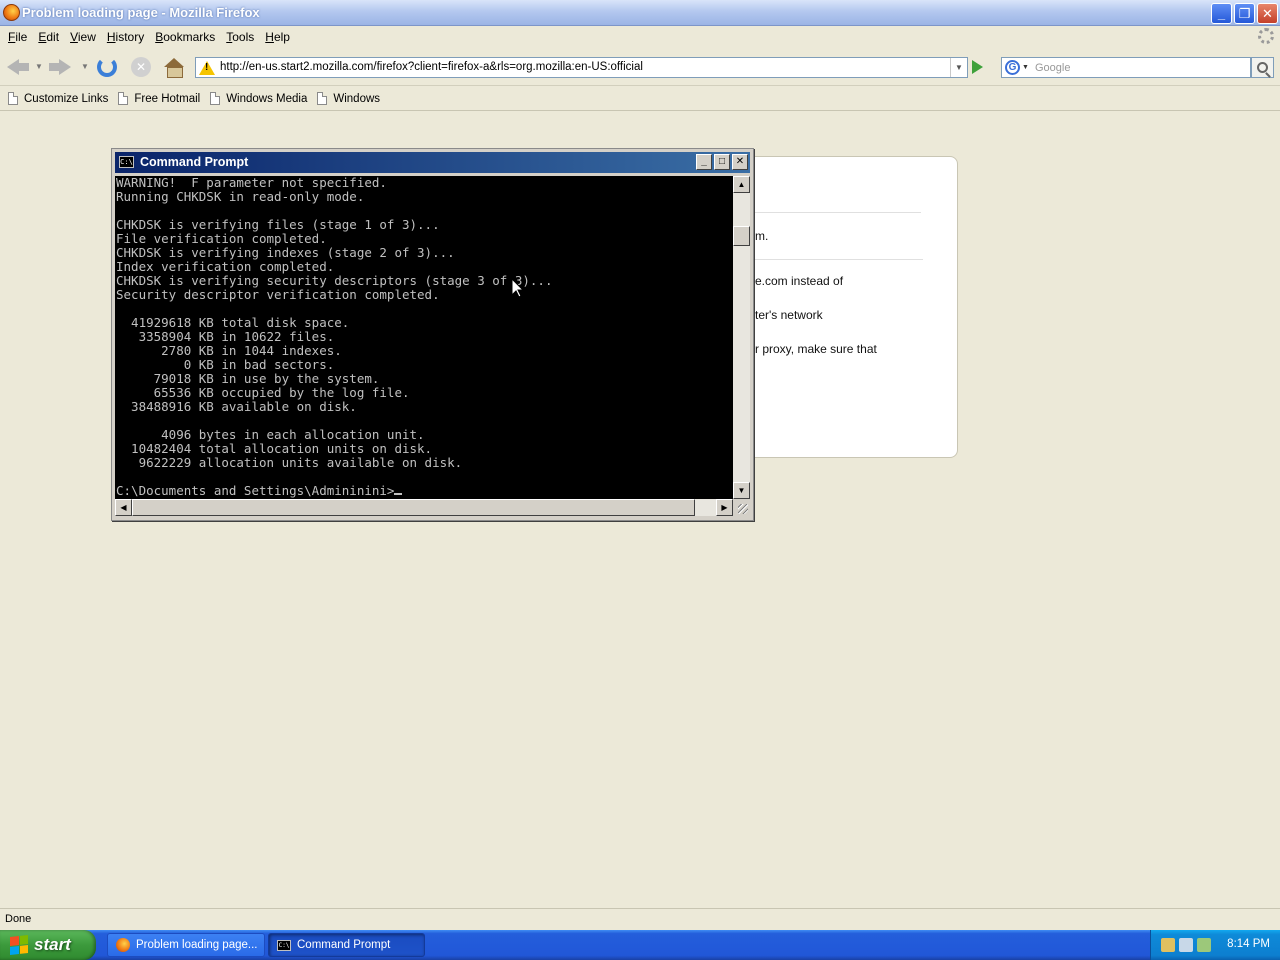 The image size is (1280, 960). I want to click on stop-icon: ✕, so click(141, 67).